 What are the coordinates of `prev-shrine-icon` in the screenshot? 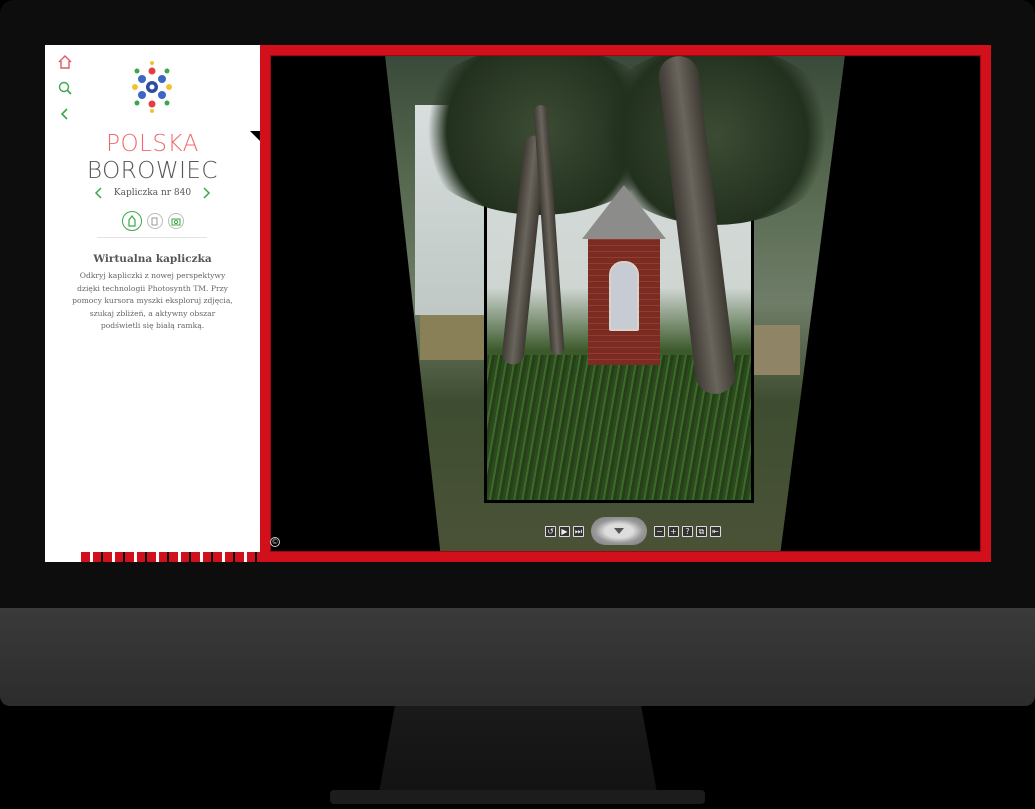 It's located at (99, 193).